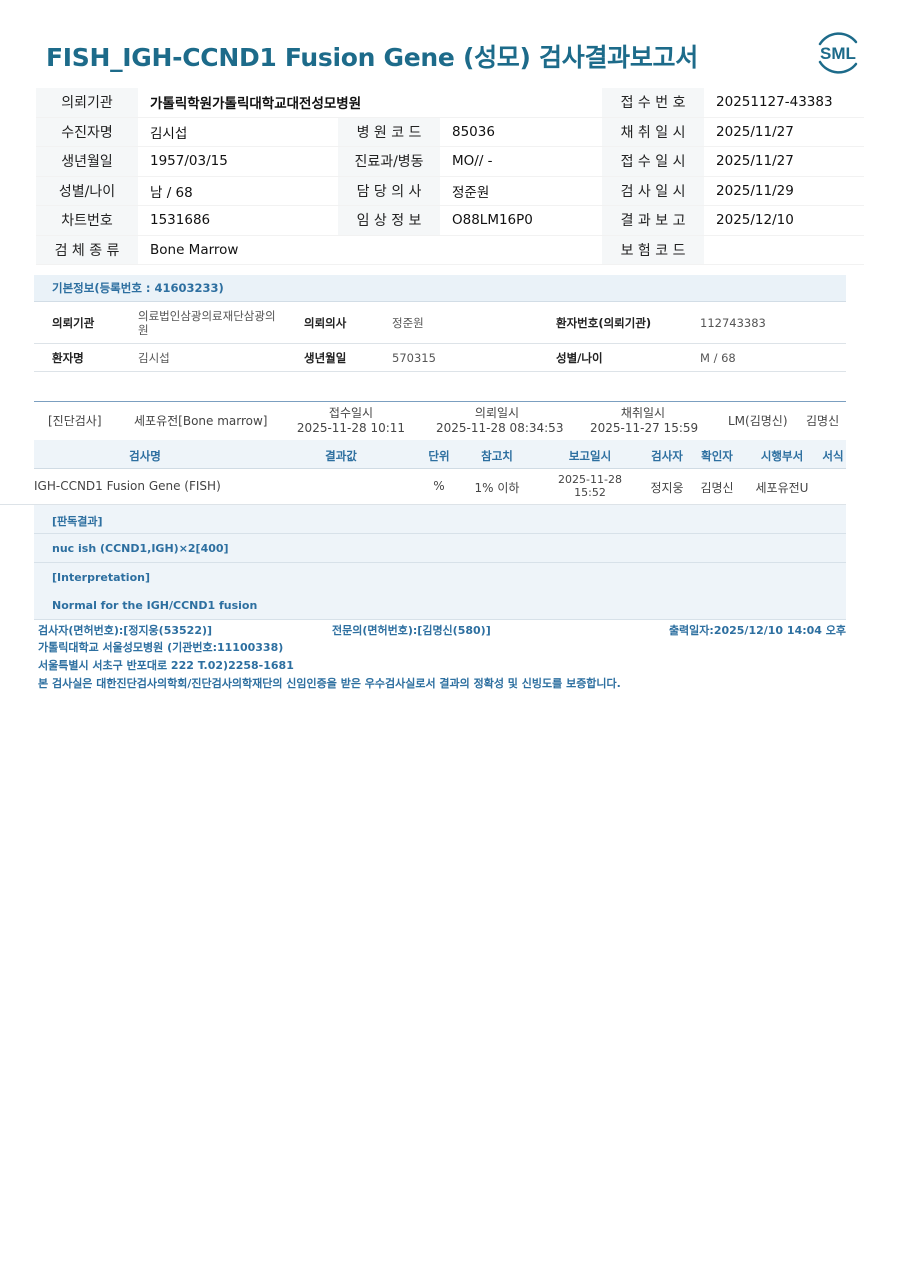 Image resolution: width=900 pixels, height=1271 pixels. I want to click on header-value: 85036, so click(521, 132).